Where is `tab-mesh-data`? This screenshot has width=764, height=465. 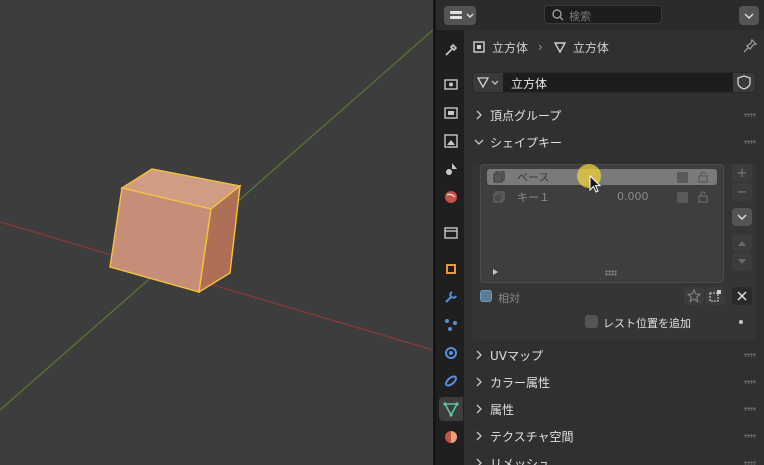
tab-mesh-data is located at coordinates (451, 409).